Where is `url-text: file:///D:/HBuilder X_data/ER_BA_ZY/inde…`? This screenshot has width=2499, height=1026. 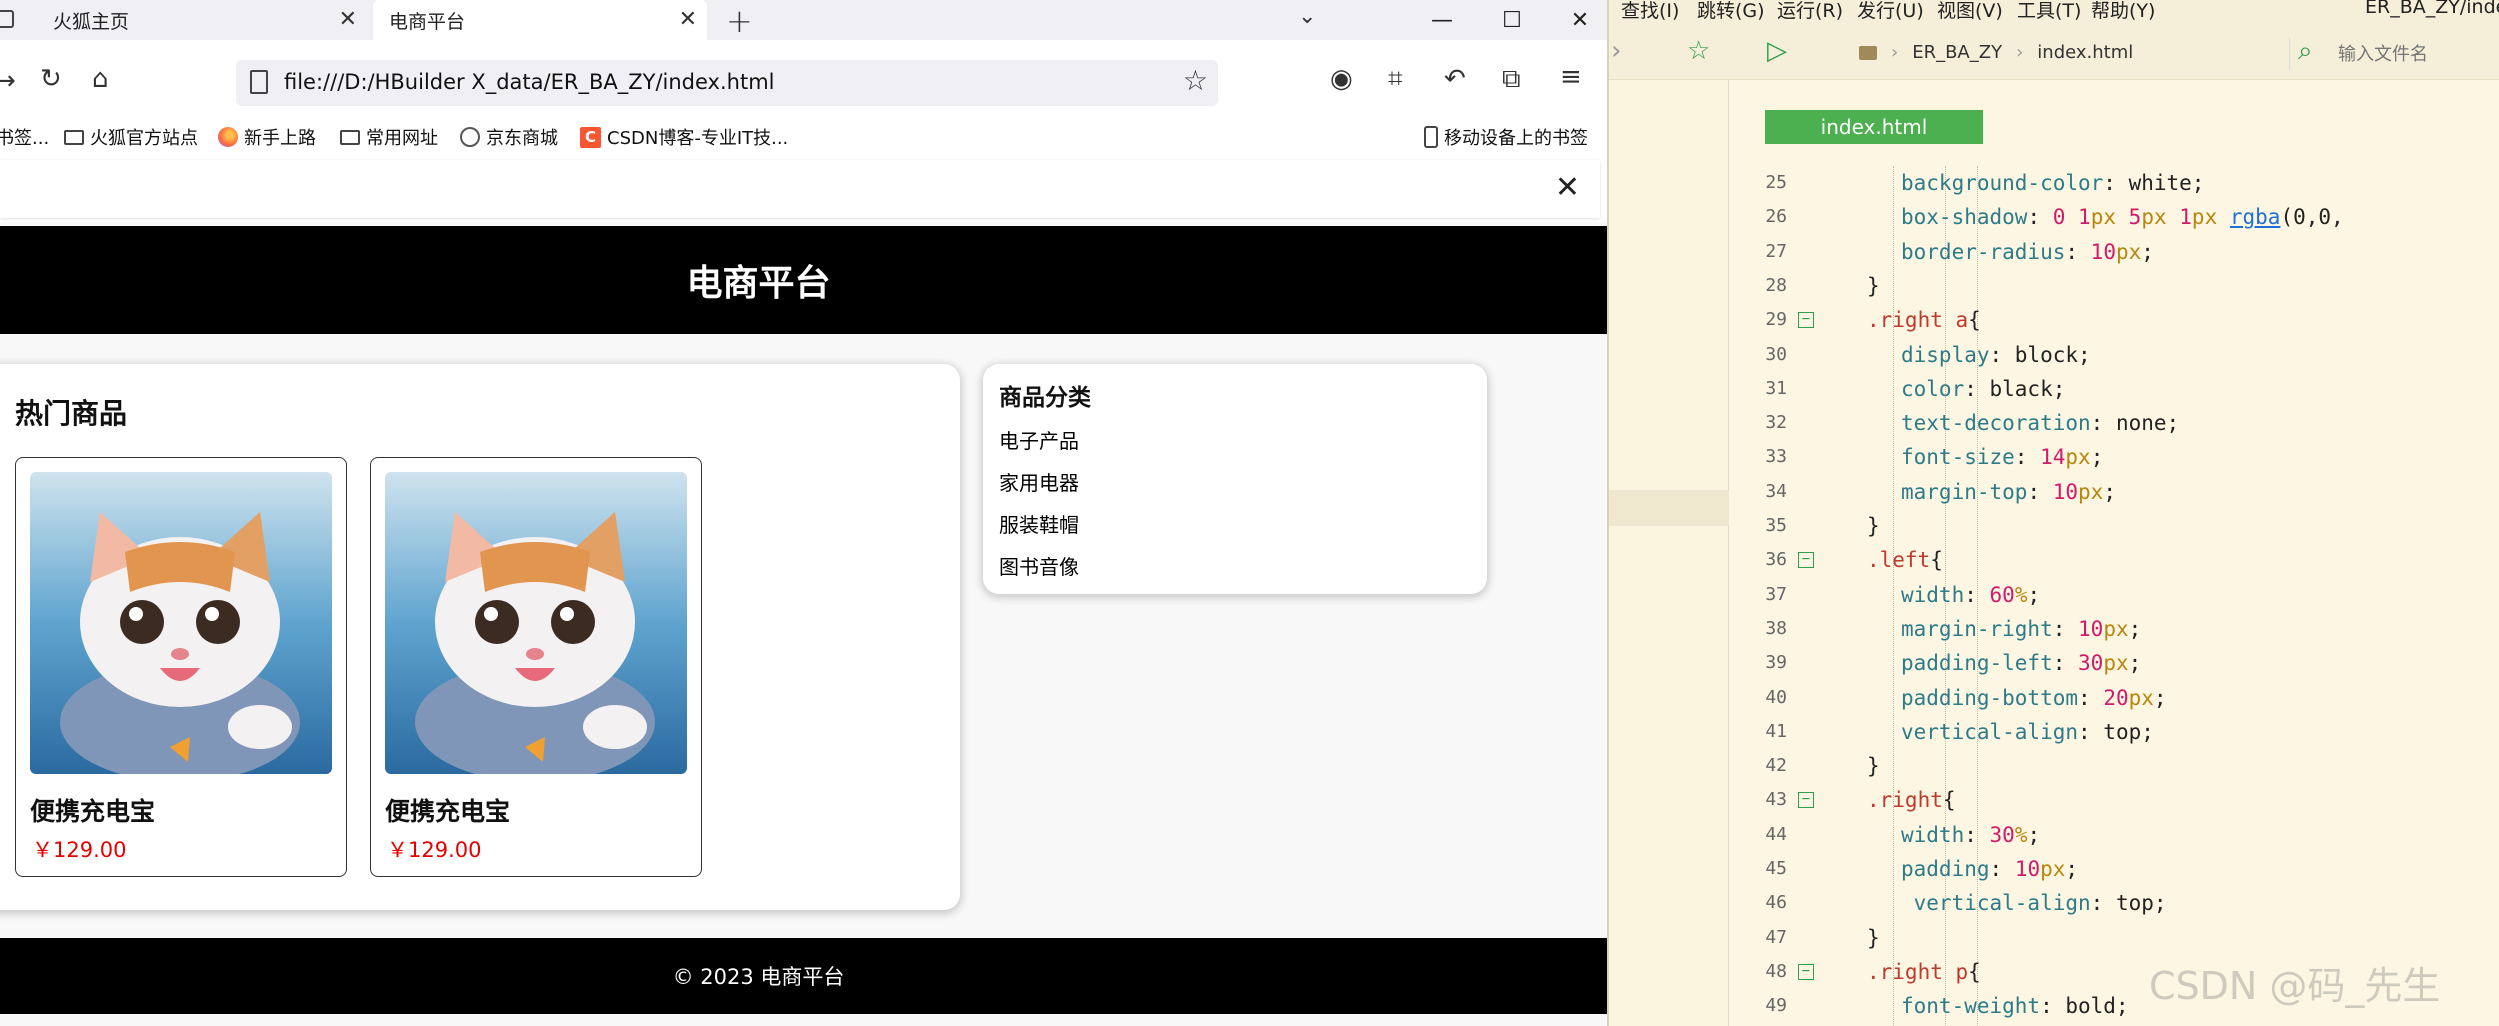
url-text: file:///D:/HBuilder X_data/ER_BA_ZY/inde… is located at coordinates (529, 82).